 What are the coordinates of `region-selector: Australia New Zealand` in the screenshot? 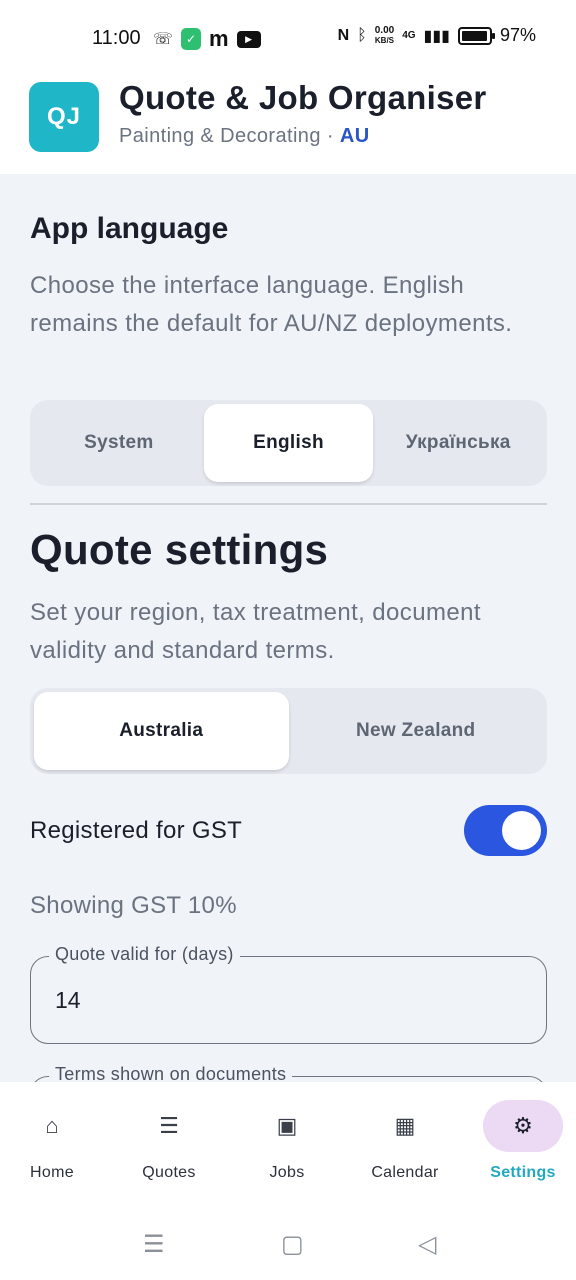 It's located at (288, 731).